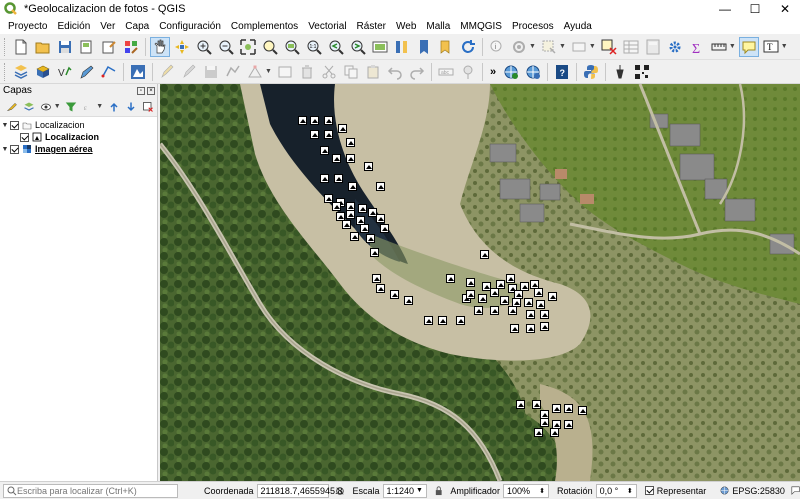 Image resolution: width=800 pixels, height=499 pixels. What do you see at coordinates (406, 26) in the screenshot?
I see `menu-web: Web` at bounding box center [406, 26].